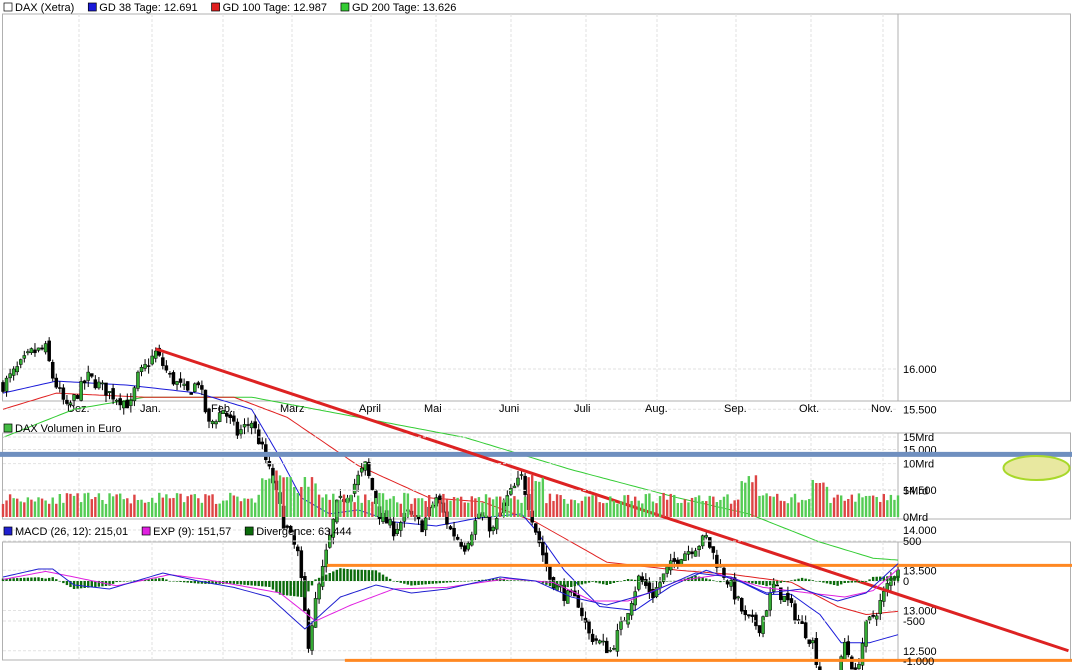 The image size is (1072, 670). What do you see at coordinates (882, 409) in the screenshot?
I see `month-tick-11: Nov.` at bounding box center [882, 409].